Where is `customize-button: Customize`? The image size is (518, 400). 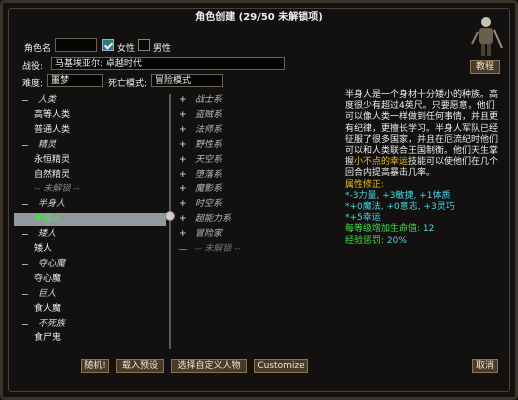
customize-button: Customize is located at coordinates (281, 366).